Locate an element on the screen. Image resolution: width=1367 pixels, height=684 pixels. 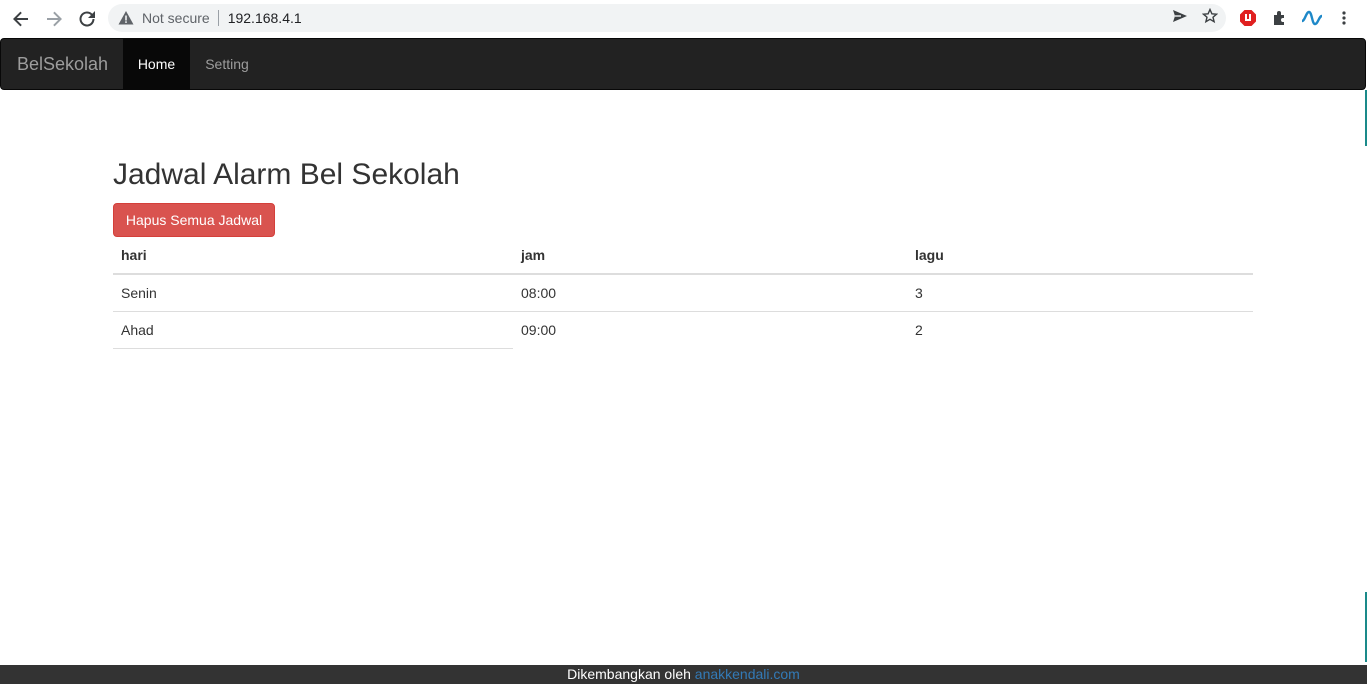
browser-toolbar: Not secure 192.168.4.1 is located at coordinates (683, 18).